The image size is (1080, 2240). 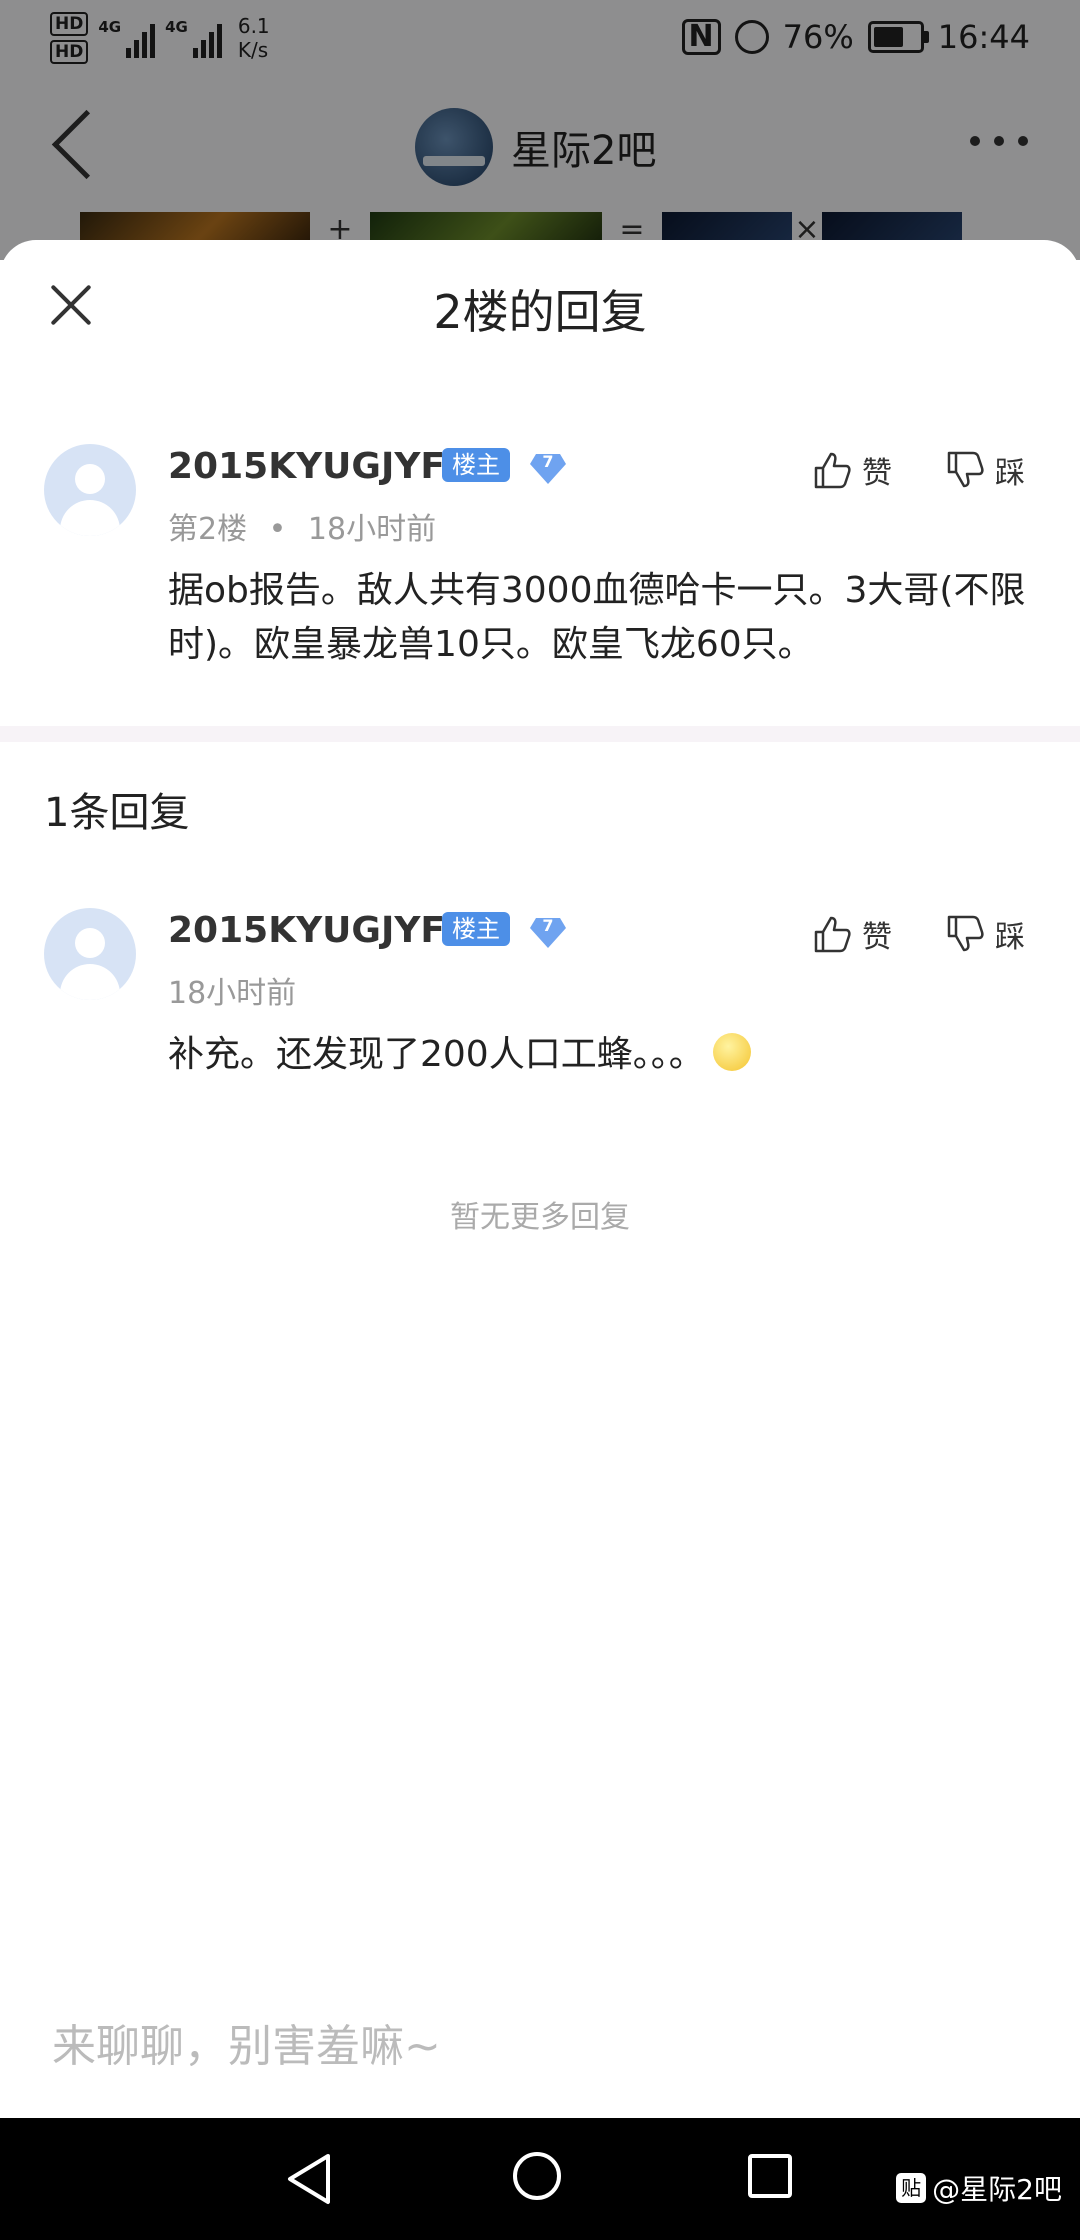 I want to click on comment-input: 来聊聊，别害羞嘛~, so click(x=246, y=2042).